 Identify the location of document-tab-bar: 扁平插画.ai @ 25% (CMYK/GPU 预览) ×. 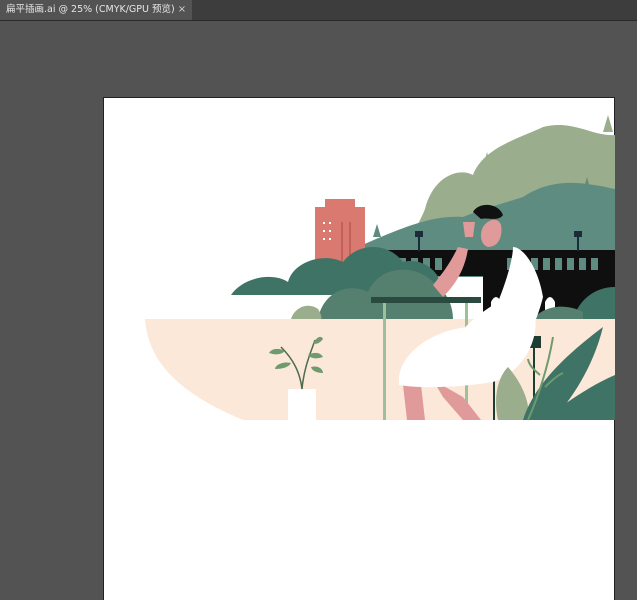
(318, 10).